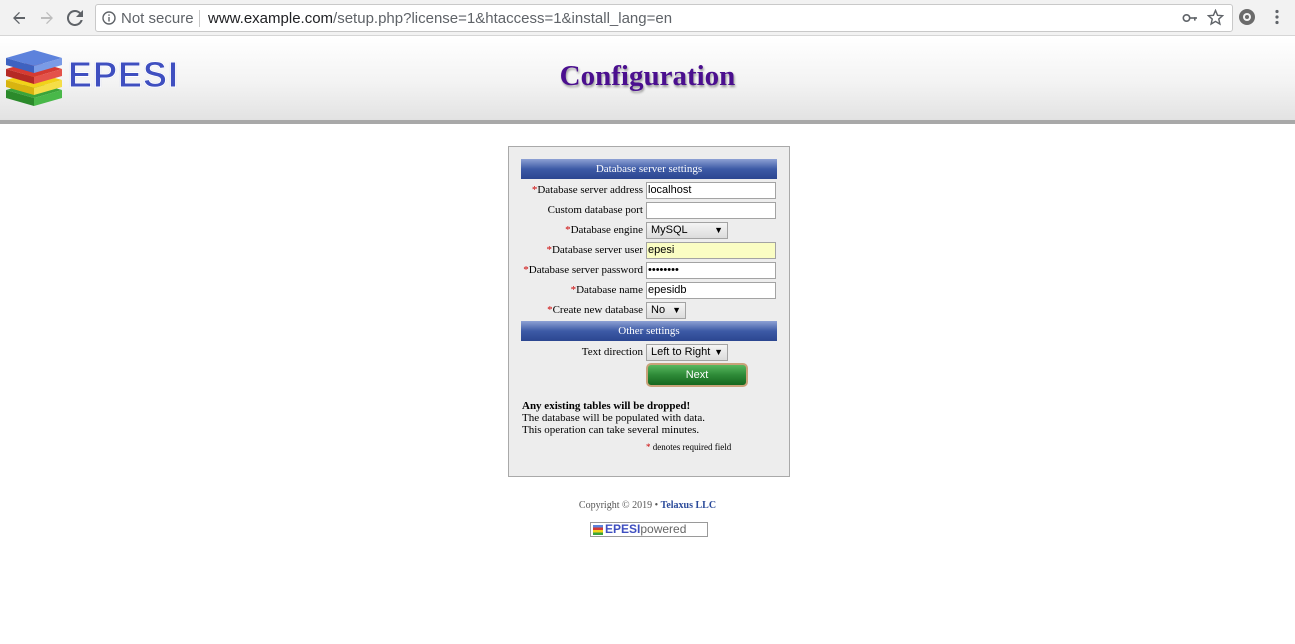 This screenshot has width=1295, height=644. I want to click on security-label: Not secure, so click(157, 18).